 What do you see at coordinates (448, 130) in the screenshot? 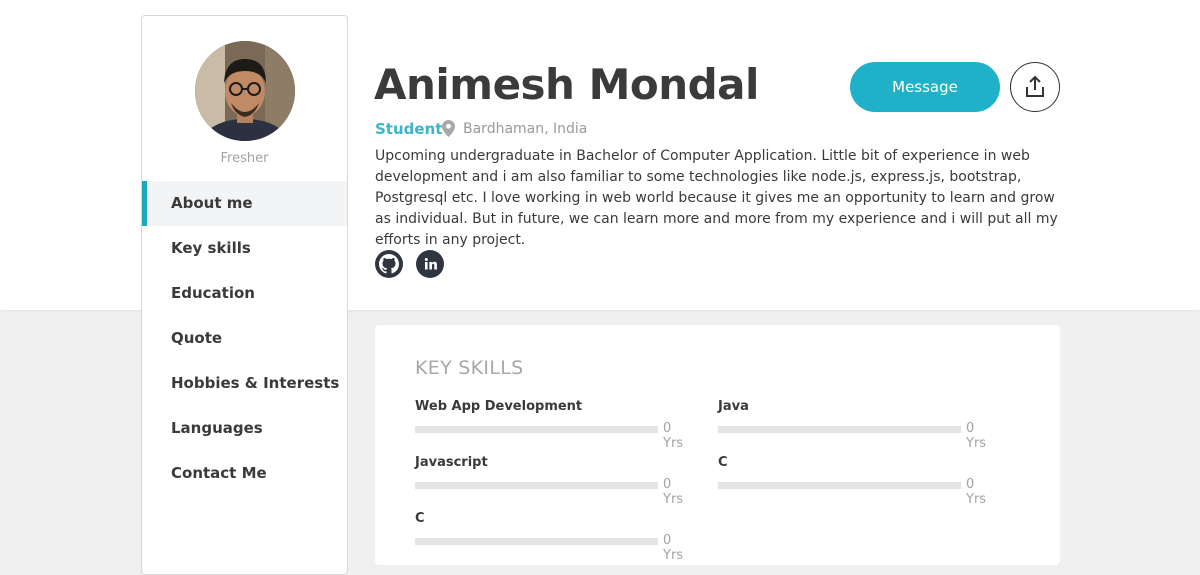
I see `location-pin-icon` at bounding box center [448, 130].